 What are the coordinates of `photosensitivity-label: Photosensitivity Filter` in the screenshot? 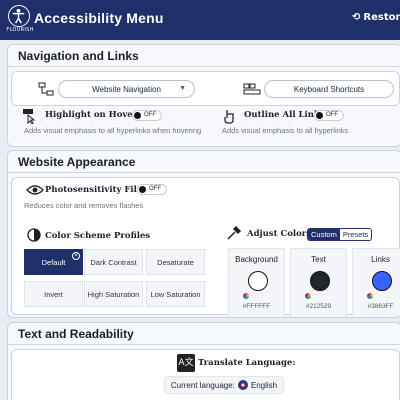 It's located at (98, 190).